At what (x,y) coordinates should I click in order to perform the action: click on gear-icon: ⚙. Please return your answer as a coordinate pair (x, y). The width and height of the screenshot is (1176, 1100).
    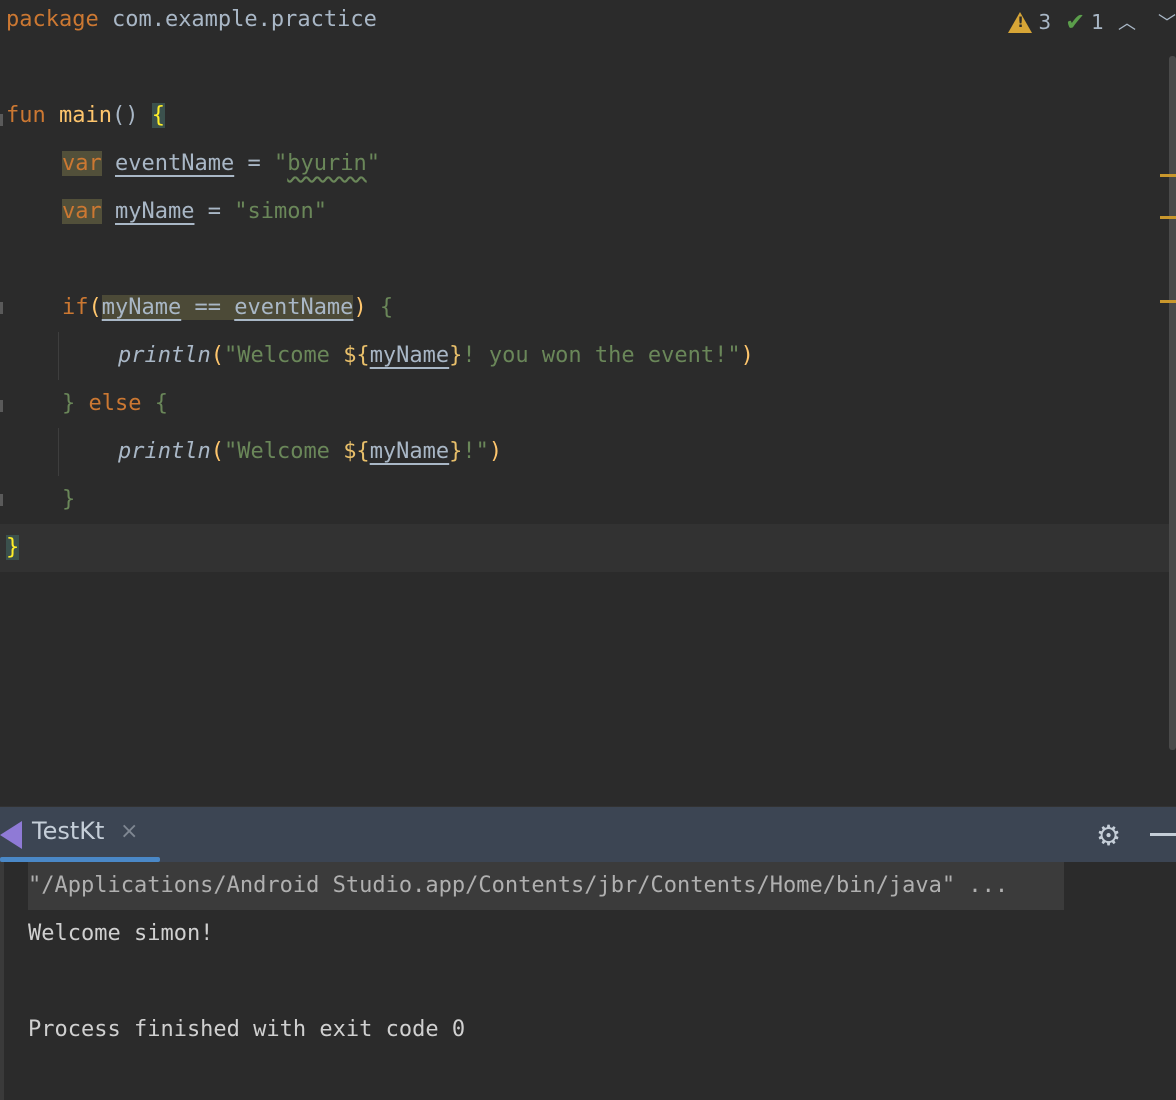
    Looking at the image, I should click on (1108, 835).